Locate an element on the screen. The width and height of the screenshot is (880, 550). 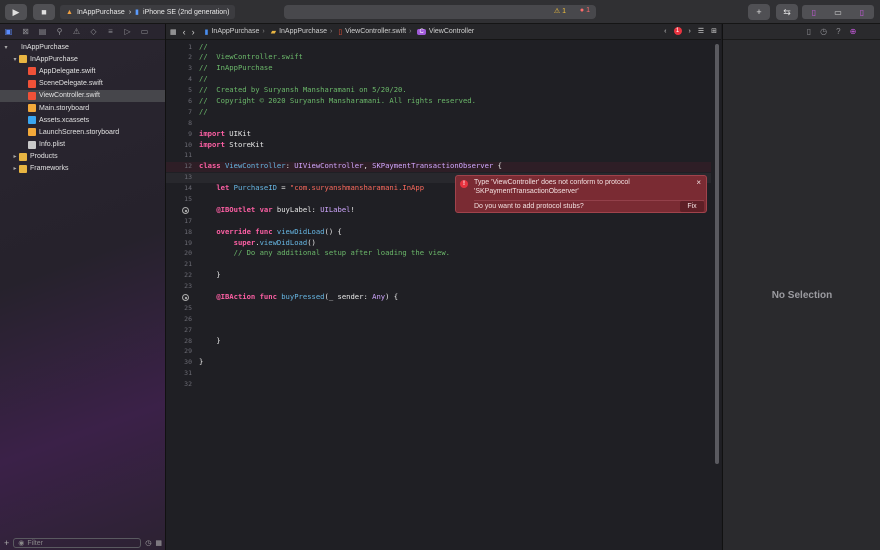
line-number: 8 is located at coordinates (180, 123).